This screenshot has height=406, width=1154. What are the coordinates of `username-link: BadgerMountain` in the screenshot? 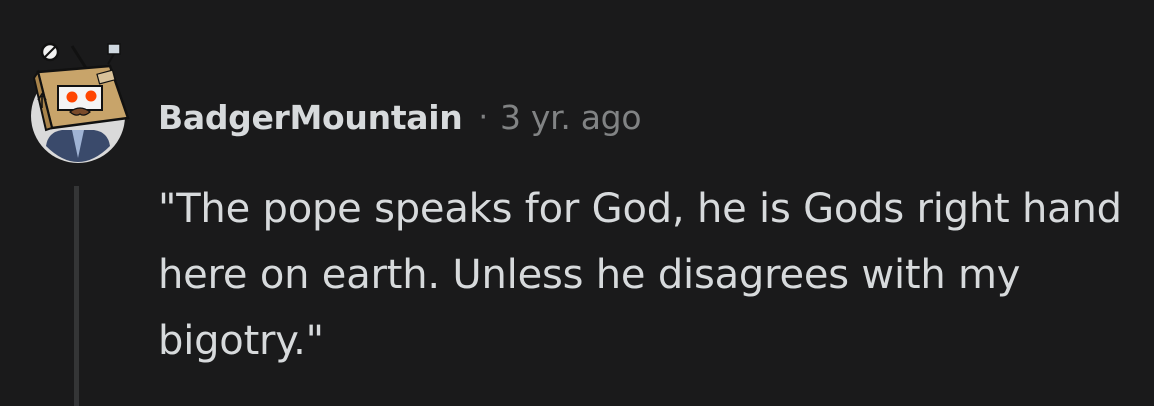 It's located at (310, 117).